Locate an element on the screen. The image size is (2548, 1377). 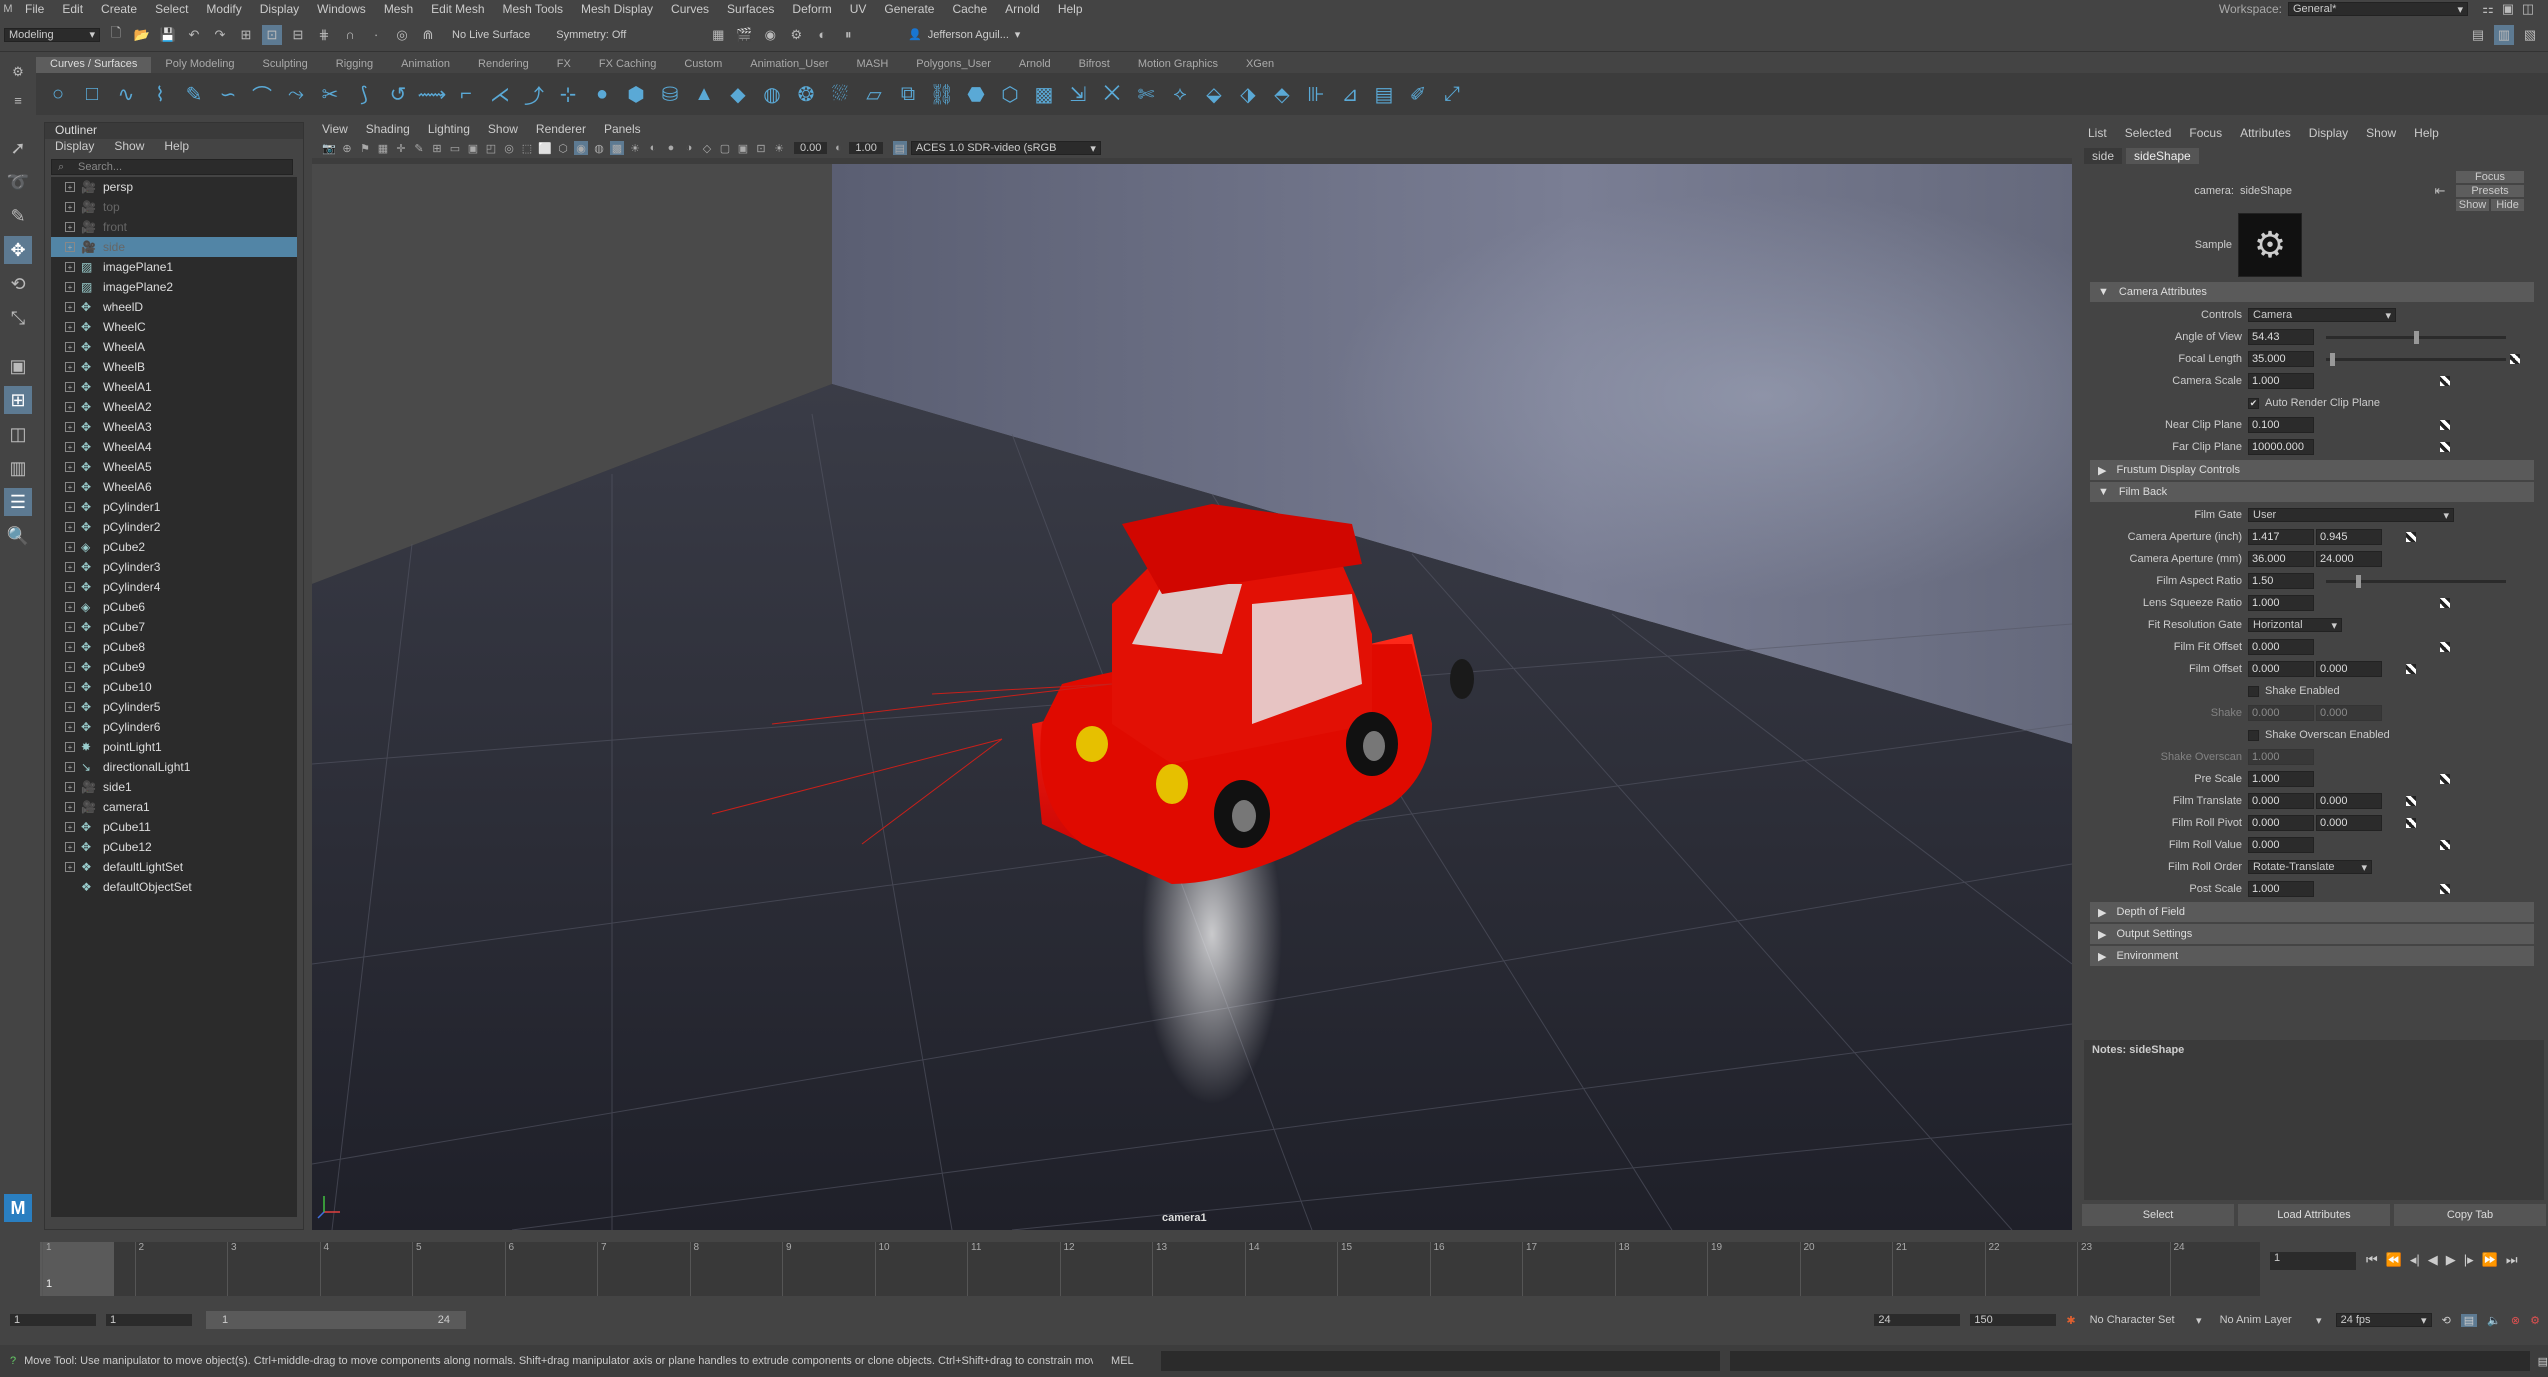
square-surface-icon: ▩ is located at coordinates (1044, 94).